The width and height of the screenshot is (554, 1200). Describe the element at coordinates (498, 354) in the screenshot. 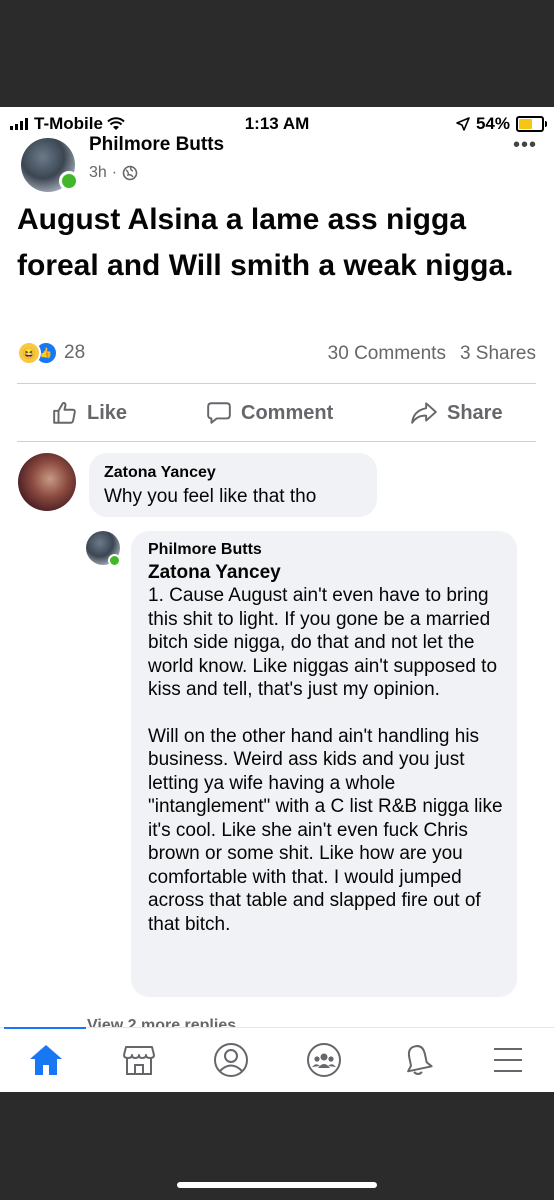

I see `shares-count: 3 Shares` at that location.